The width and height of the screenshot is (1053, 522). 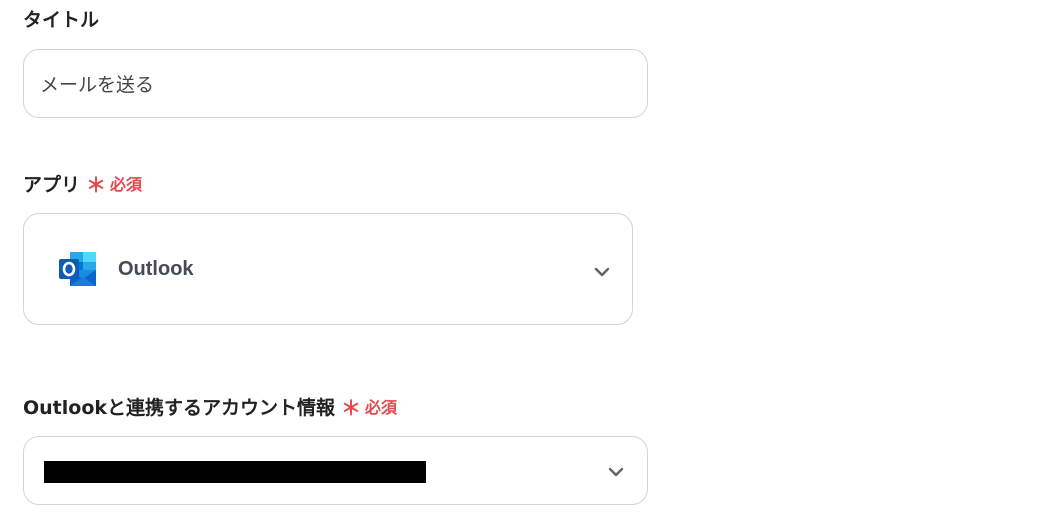 I want to click on title-label: タイトル, so click(x=61, y=20).